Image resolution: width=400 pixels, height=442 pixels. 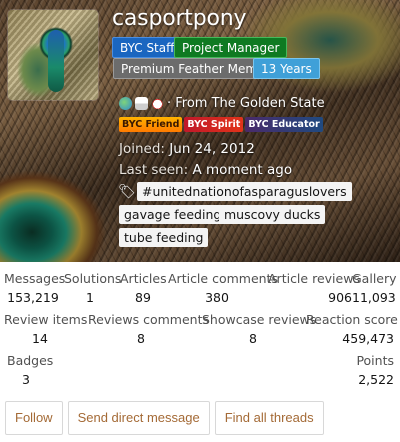 What do you see at coordinates (362, 370) in the screenshot?
I see `stat-points: Points 2,522` at bounding box center [362, 370].